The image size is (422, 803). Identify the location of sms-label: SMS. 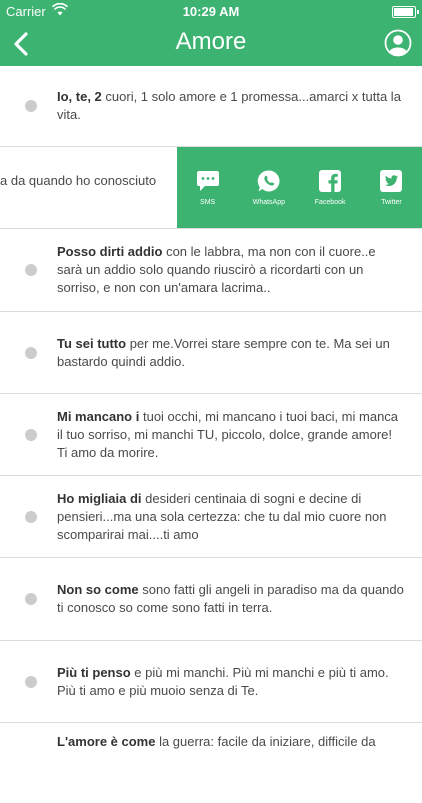
(208, 202).